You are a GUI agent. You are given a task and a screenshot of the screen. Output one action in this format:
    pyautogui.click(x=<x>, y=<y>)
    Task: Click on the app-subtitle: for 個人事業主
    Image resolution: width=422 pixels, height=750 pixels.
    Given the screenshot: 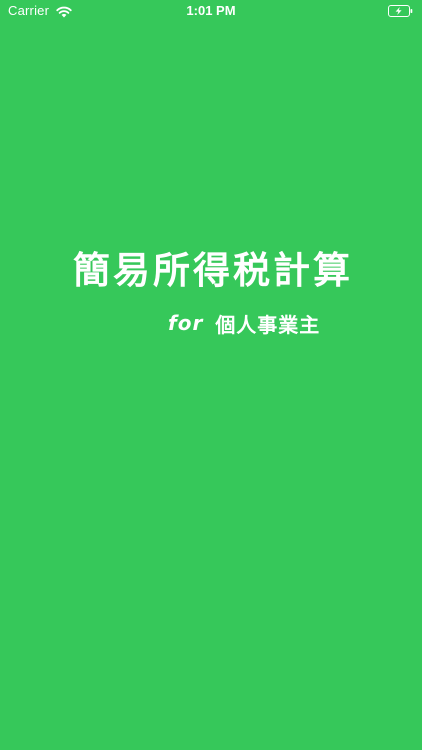 What is the action you would take?
    pyautogui.click(x=244, y=323)
    